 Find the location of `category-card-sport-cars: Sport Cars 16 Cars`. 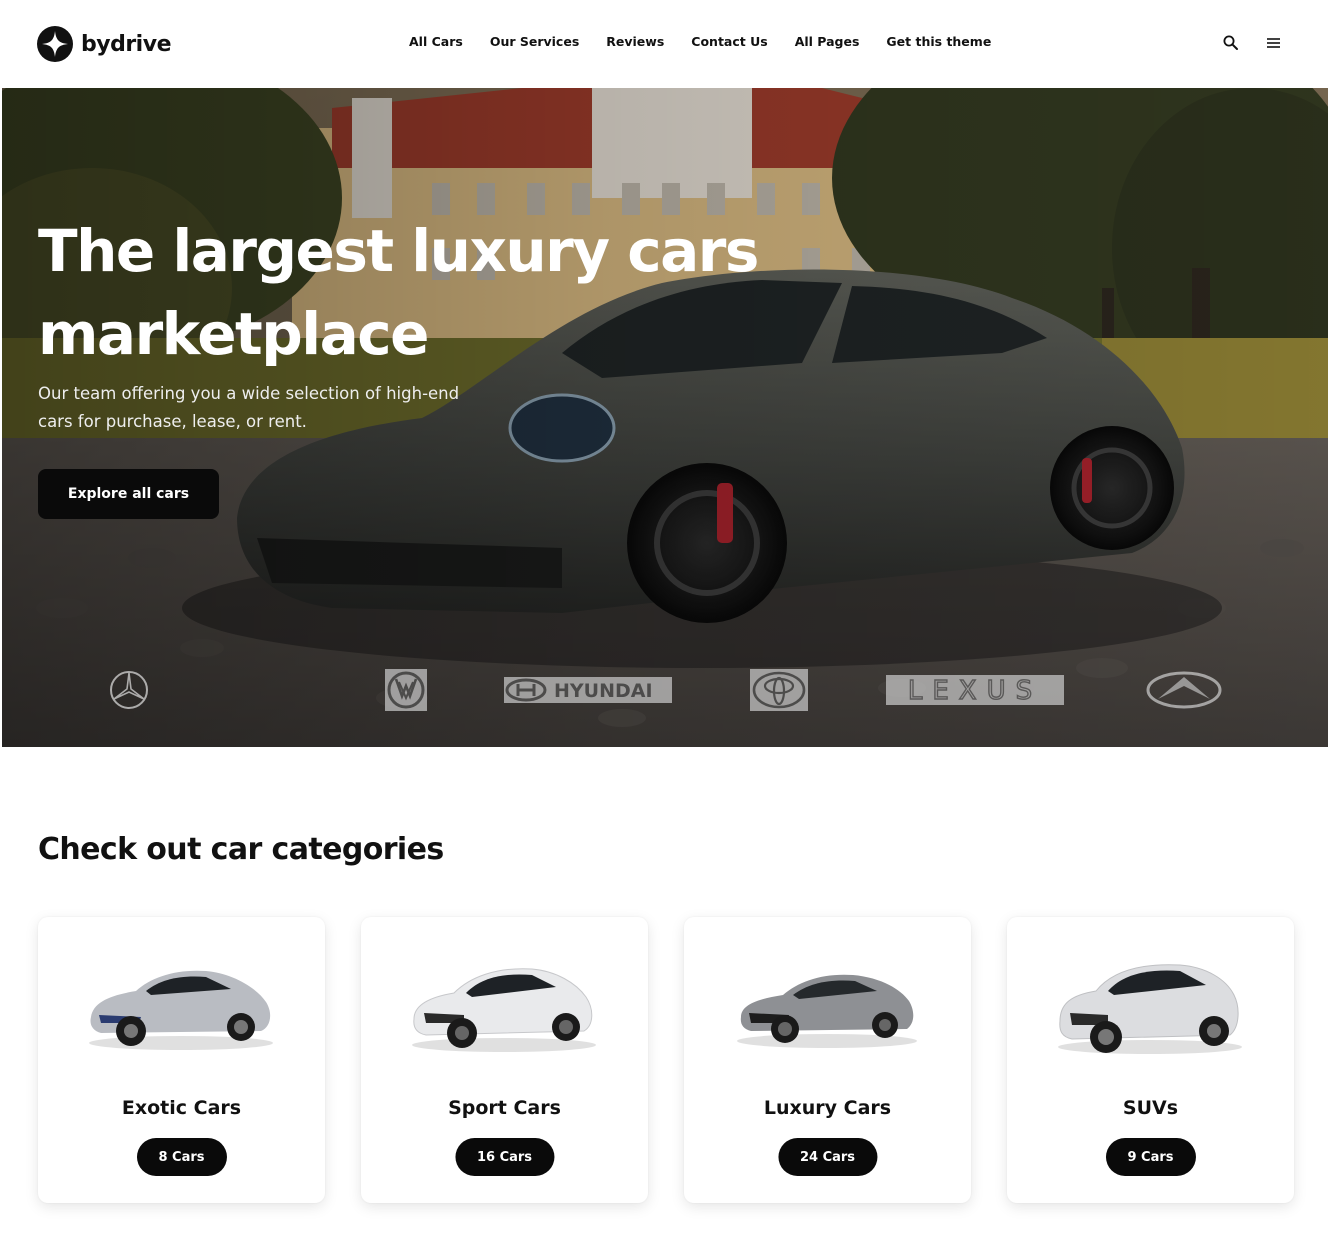

category-card-sport-cars: Sport Cars 16 Cars is located at coordinates (504, 1060).